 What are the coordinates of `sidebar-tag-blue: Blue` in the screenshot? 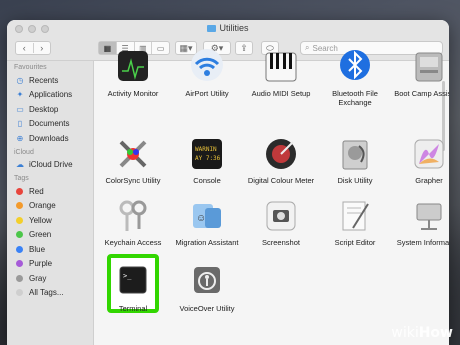 It's located at (50, 249).